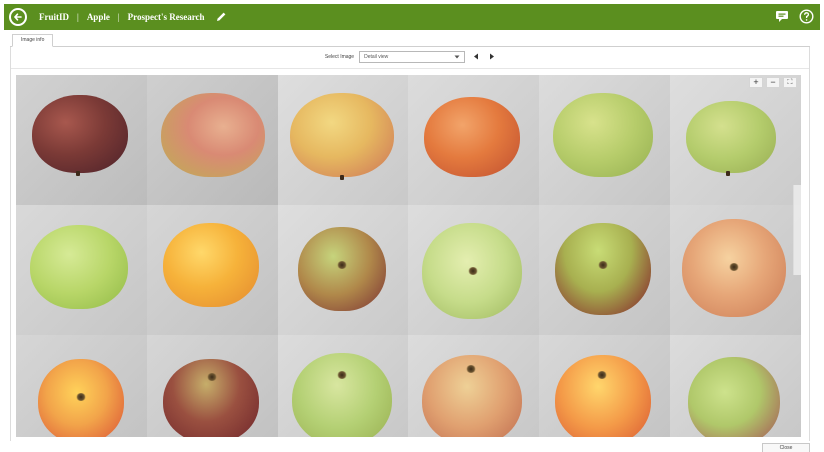 This screenshot has height=452, width=824. I want to click on breadcrumb-fruitid: FruitID, so click(54, 17).